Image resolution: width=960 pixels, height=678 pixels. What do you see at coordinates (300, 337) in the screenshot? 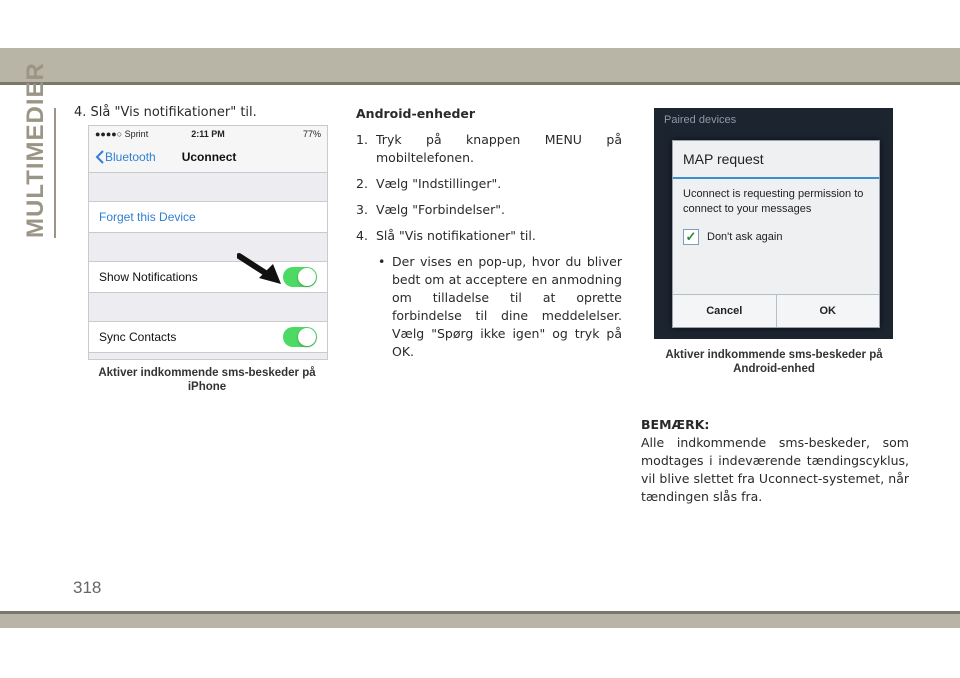
I see `sync-contacts-toggle` at bounding box center [300, 337].